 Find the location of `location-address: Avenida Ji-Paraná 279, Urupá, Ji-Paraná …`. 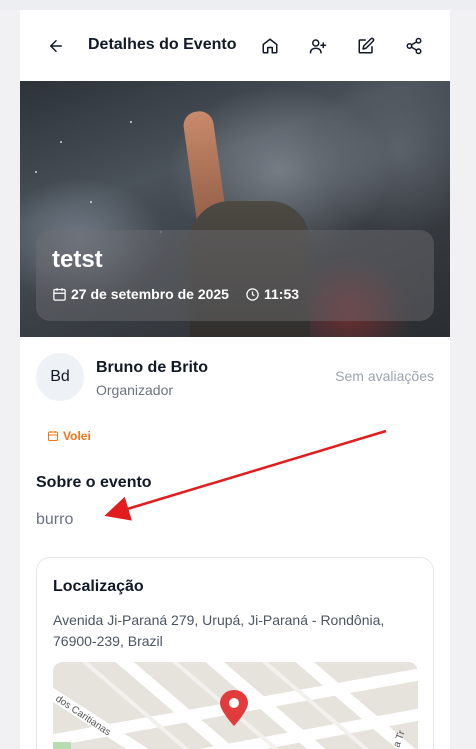

location-address: Avenida Ji-Paraná 279, Urupá, Ji-Paraná … is located at coordinates (219, 630).